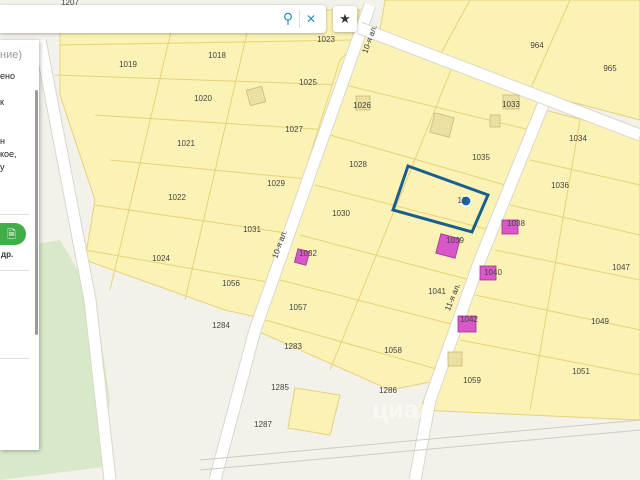 The height and width of the screenshot is (480, 640). I want to click on panel-line: н, so click(2, 141).